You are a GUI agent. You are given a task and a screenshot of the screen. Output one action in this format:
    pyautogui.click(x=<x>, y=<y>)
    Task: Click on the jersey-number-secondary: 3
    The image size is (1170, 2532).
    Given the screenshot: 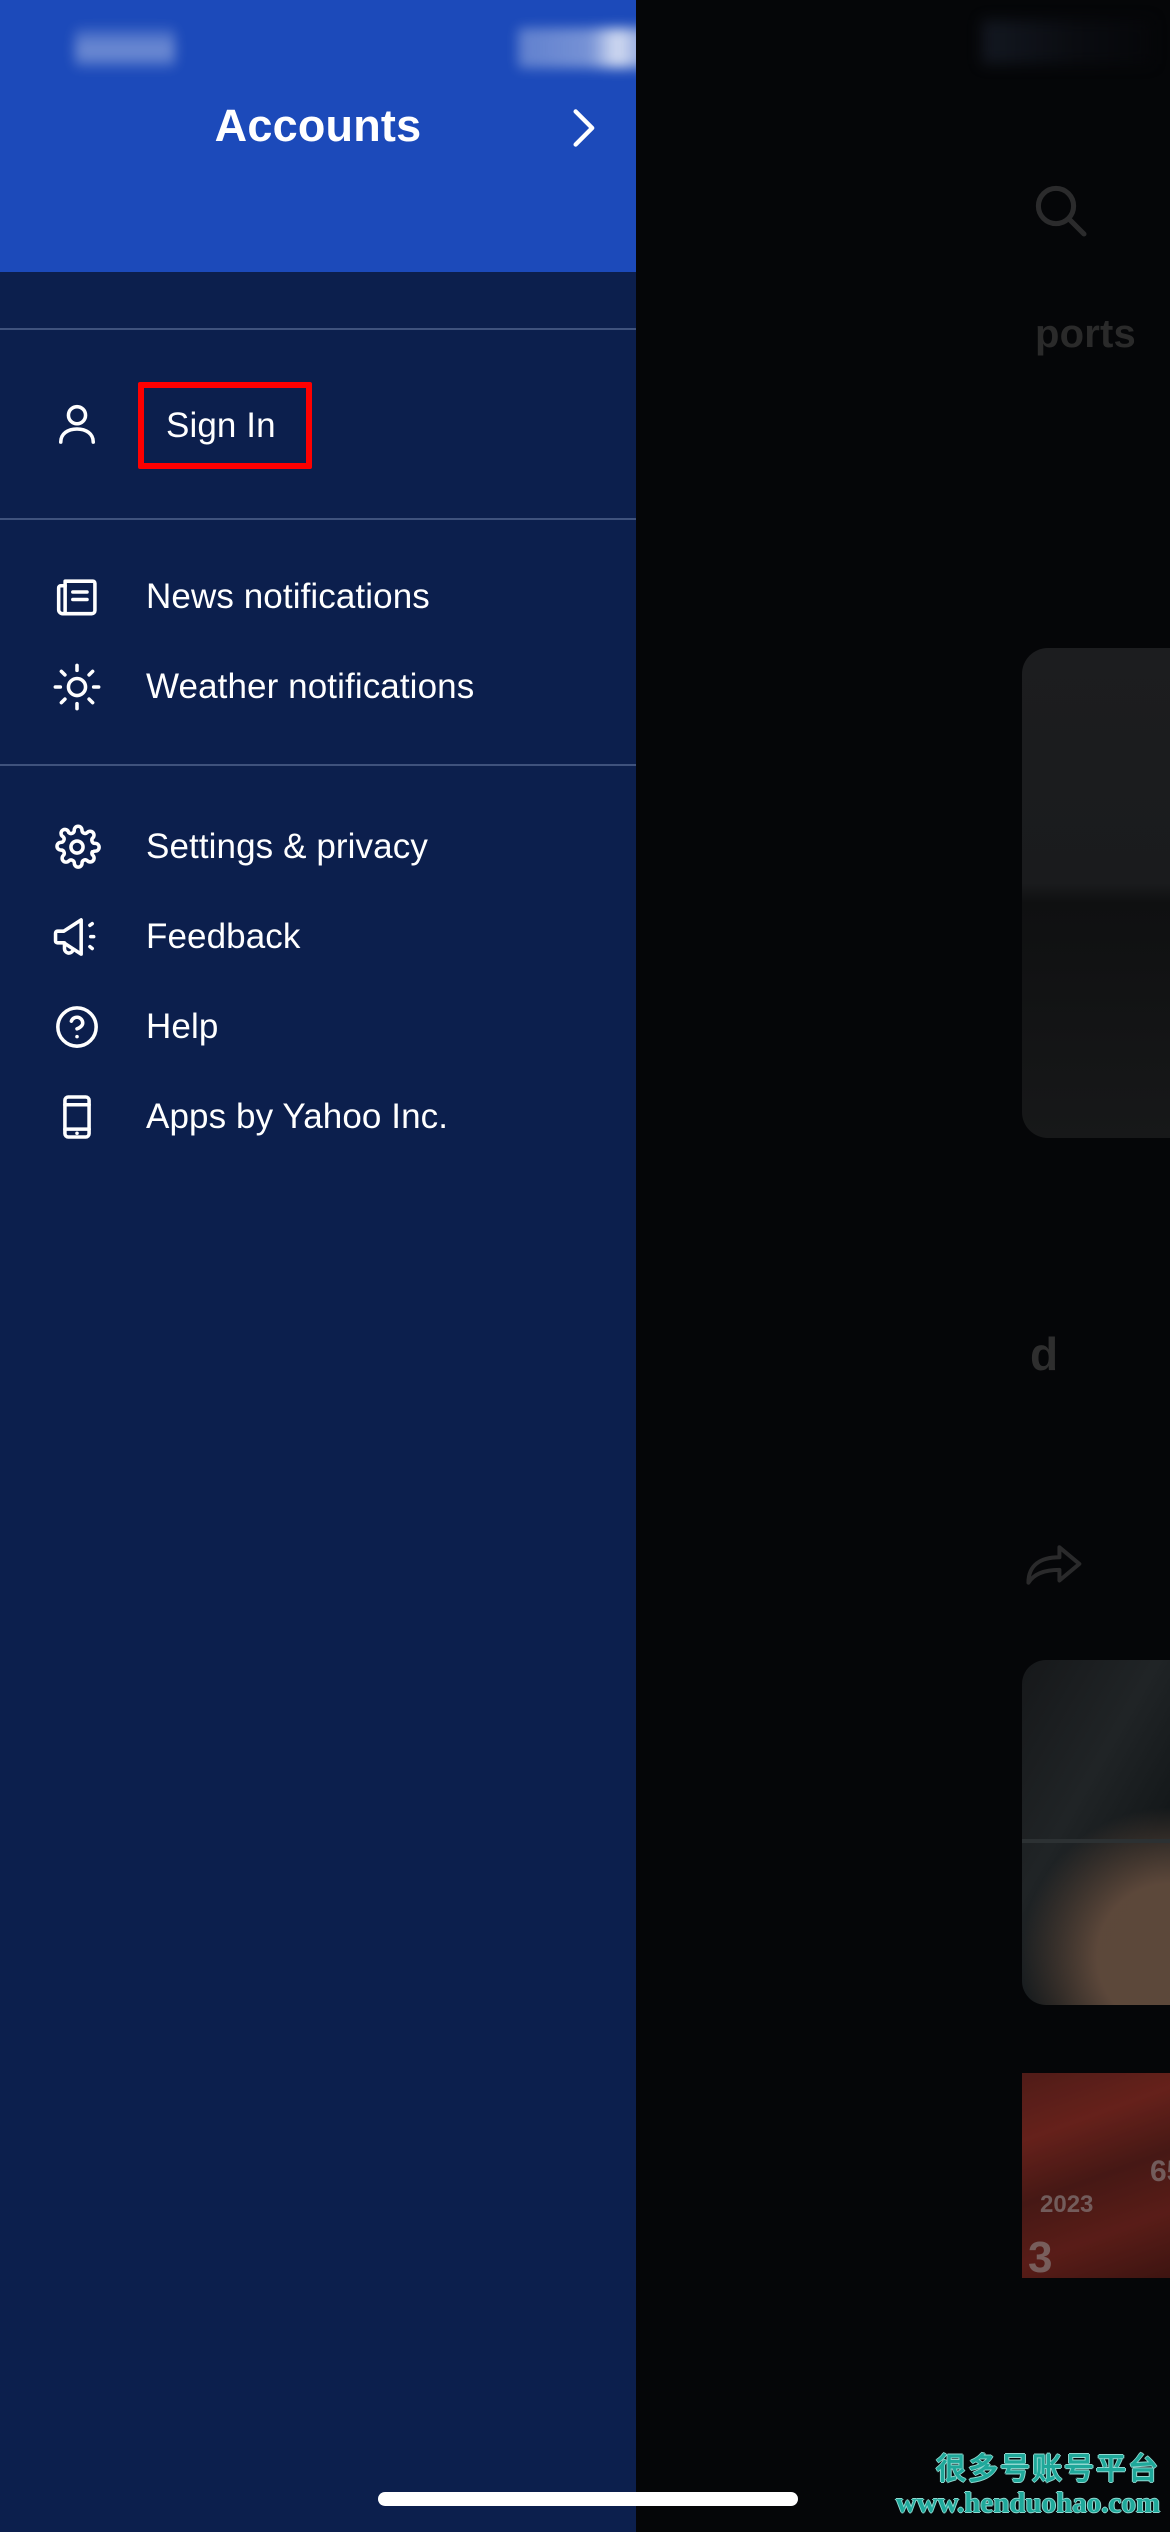 What is the action you would take?
    pyautogui.click(x=1040, y=2255)
    